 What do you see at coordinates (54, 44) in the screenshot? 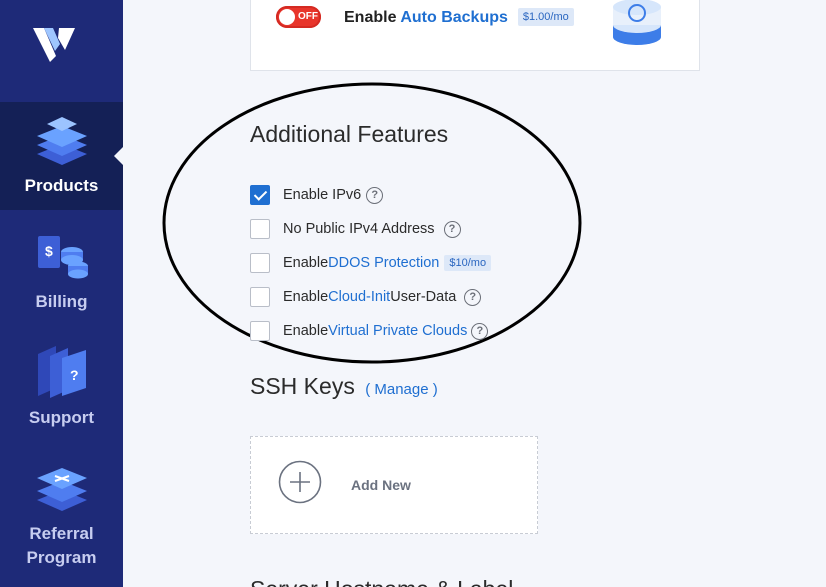
I see `vultr-logo` at bounding box center [54, 44].